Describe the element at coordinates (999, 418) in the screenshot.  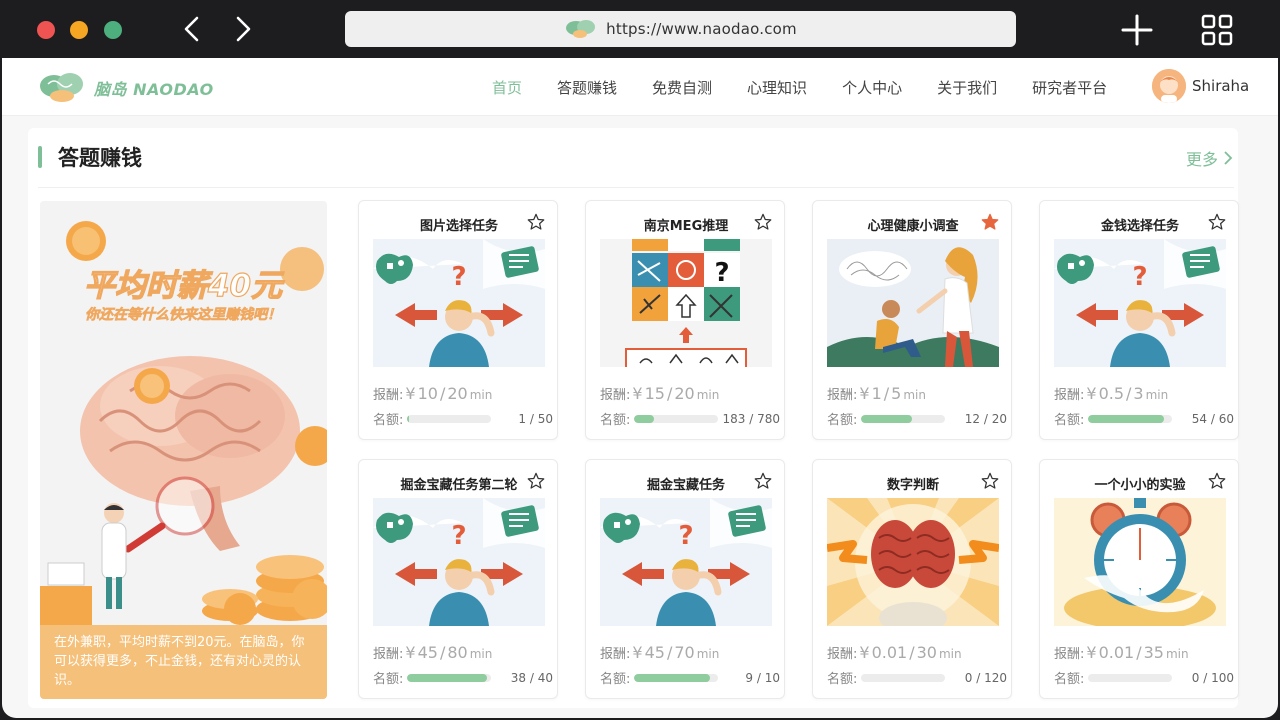
I see `quota-total: 20` at that location.